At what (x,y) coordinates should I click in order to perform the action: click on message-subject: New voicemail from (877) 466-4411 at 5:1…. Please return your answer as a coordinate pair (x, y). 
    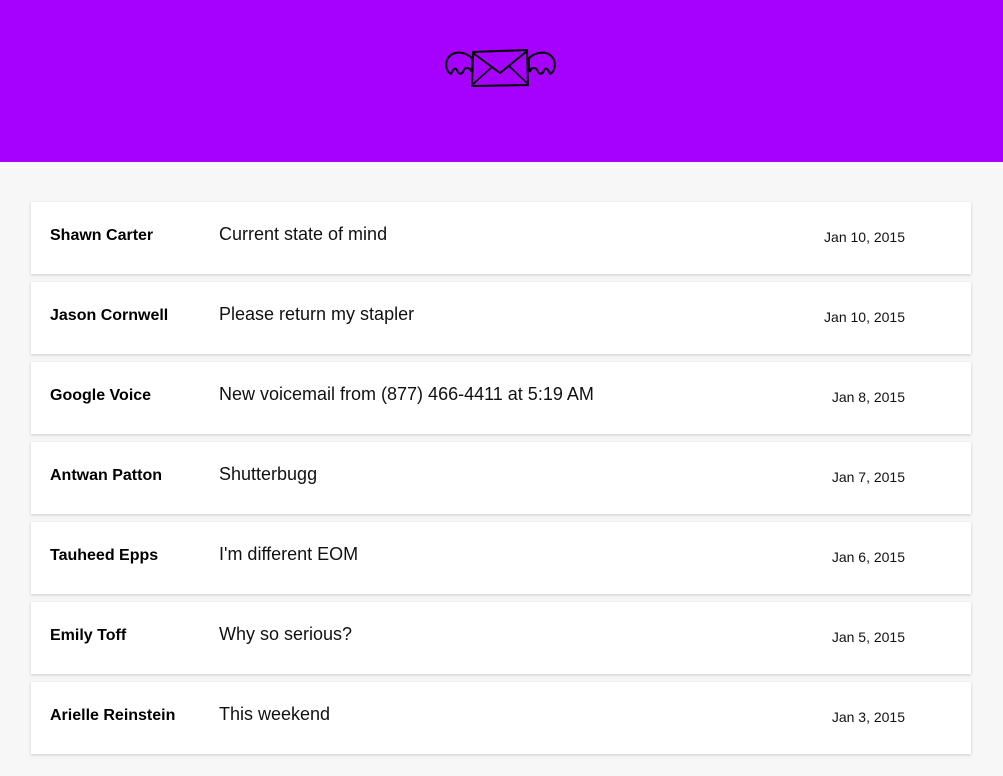
    Looking at the image, I should click on (406, 394).